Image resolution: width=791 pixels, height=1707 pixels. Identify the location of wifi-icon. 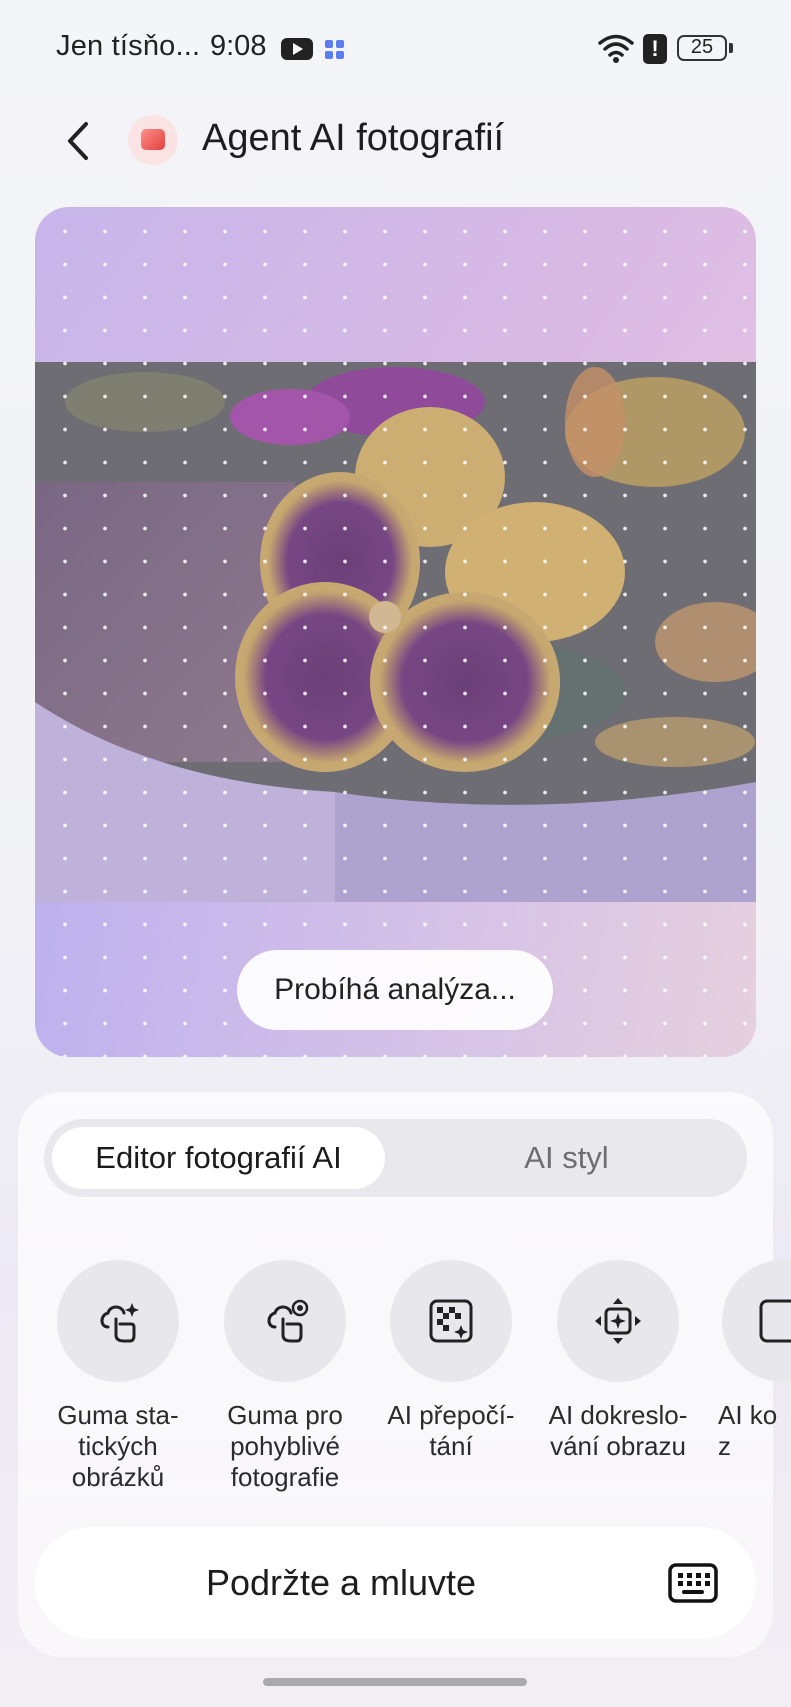
(616, 48).